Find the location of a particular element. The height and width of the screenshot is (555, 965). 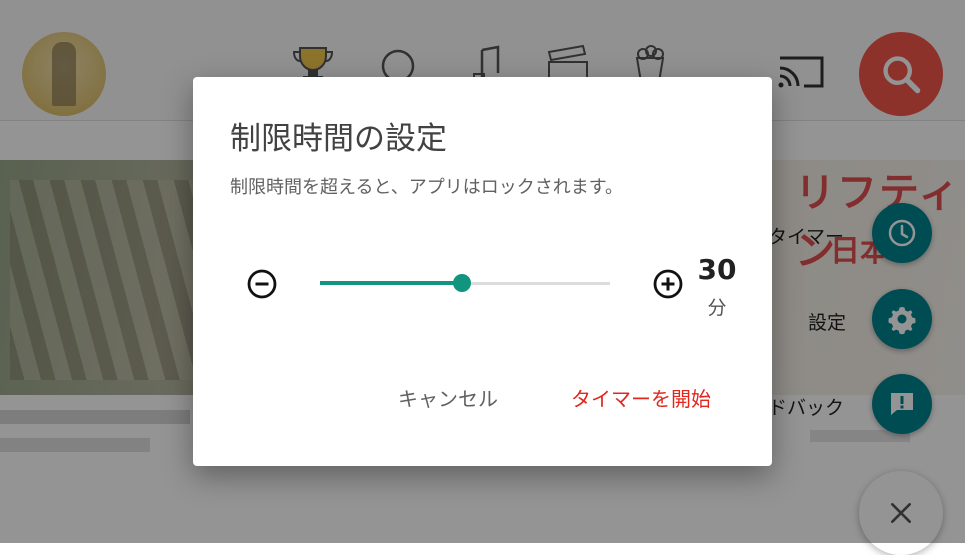

dialog-title: 制限時間の設定 is located at coordinates (338, 139).